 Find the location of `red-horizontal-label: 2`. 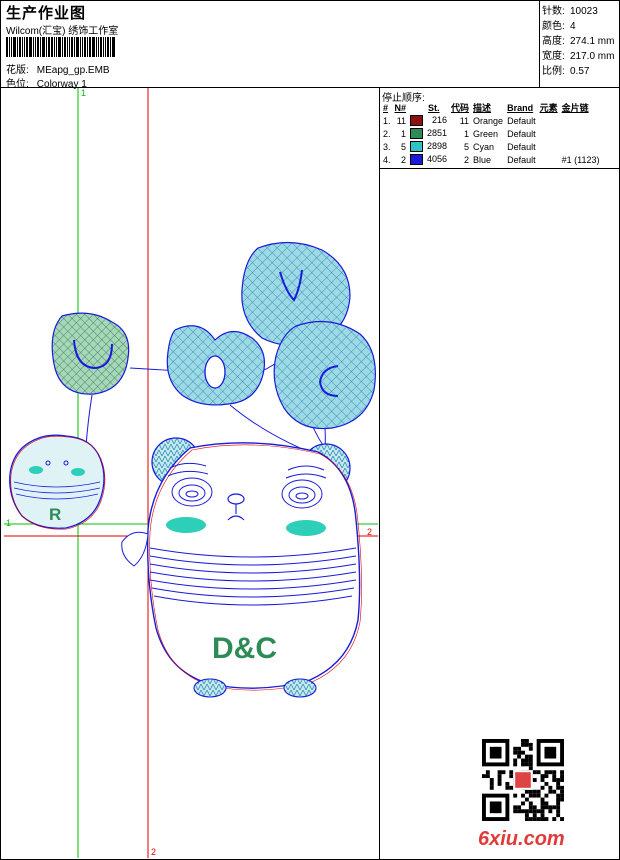

red-horizontal-label: 2 is located at coordinates (370, 532).